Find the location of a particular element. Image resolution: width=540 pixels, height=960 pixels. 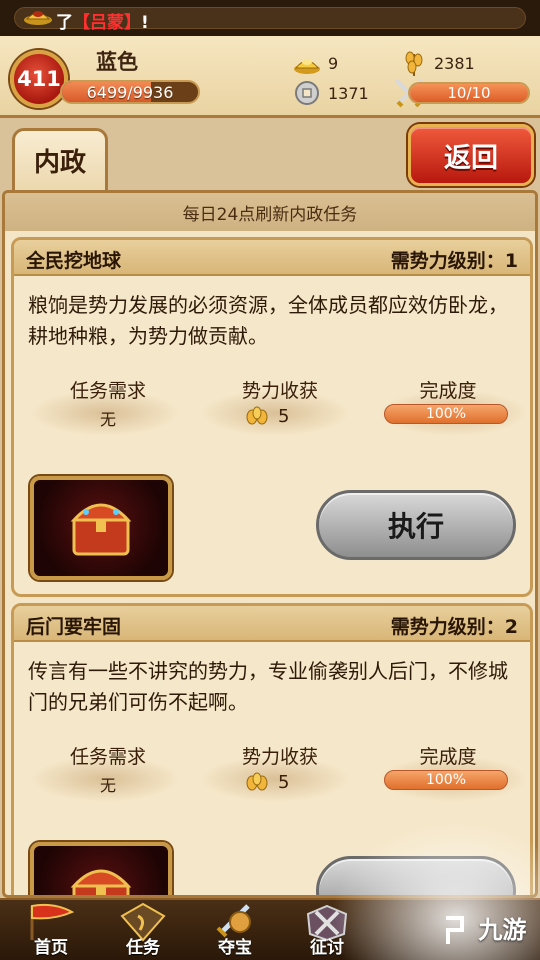

task-requirement: 需势力级别：2 is located at coordinates (454, 627).